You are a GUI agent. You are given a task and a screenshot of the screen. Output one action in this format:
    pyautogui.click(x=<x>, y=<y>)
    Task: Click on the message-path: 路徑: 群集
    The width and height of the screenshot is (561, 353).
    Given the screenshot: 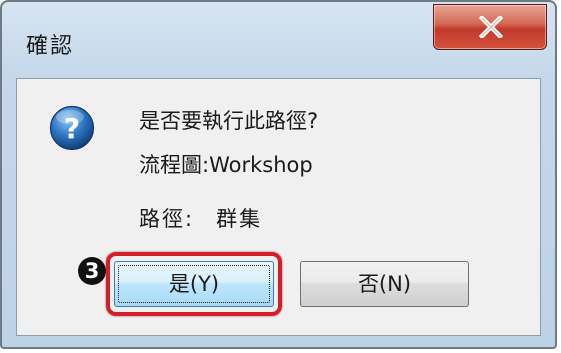 What is the action you would take?
    pyautogui.click(x=200, y=218)
    